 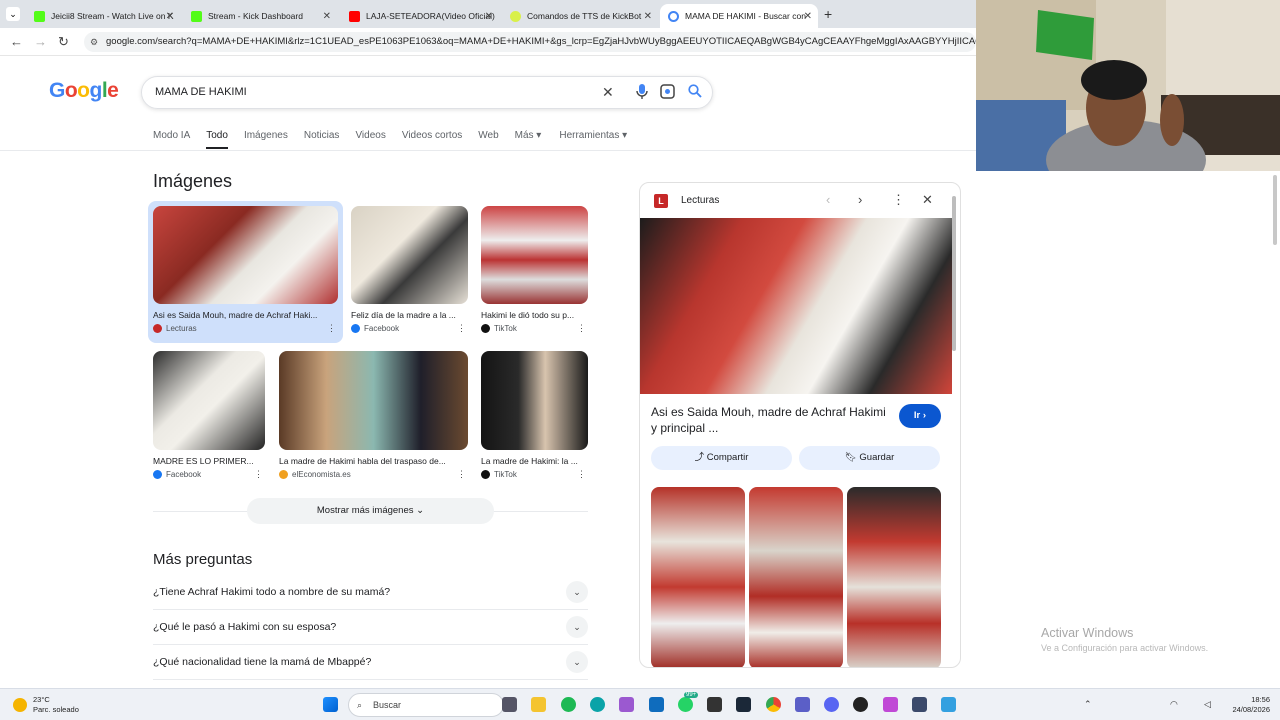 What do you see at coordinates (266, 139) in the screenshot?
I see `tab-imagenes: Imágenes` at bounding box center [266, 139].